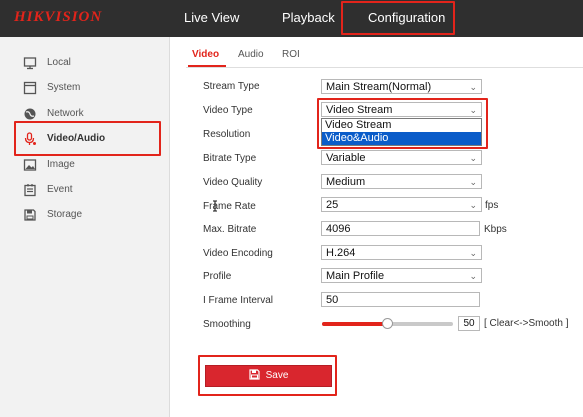 This screenshot has width=583, height=417. I want to click on bitrate-type-value: Variable, so click(346, 158).